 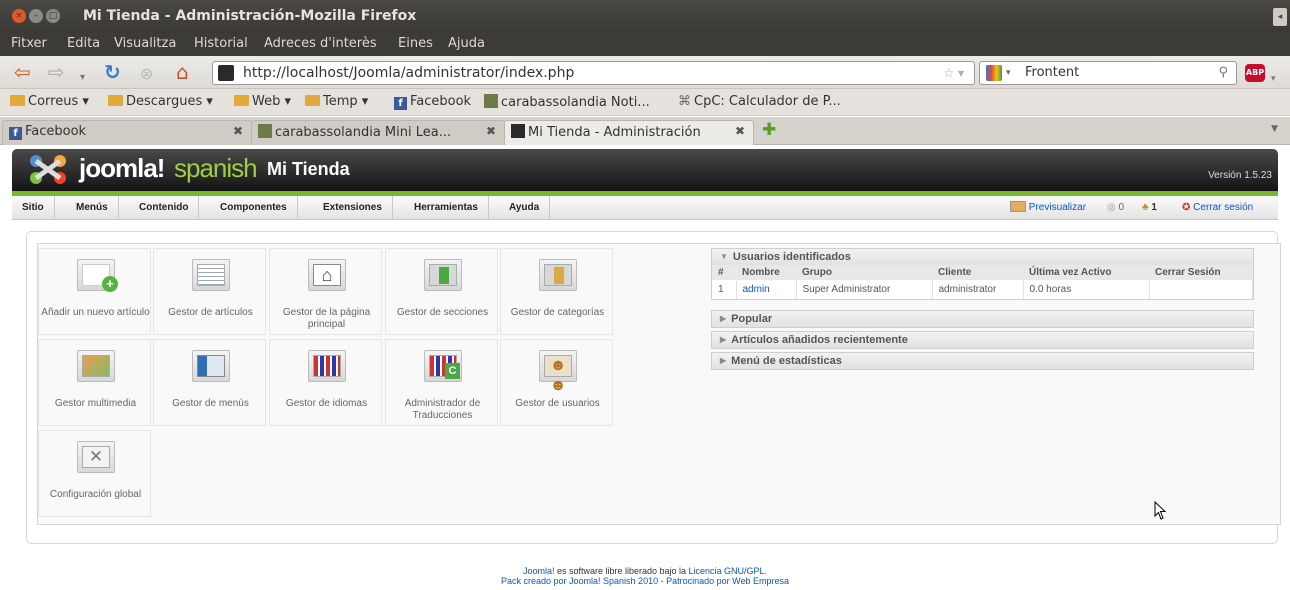 What do you see at coordinates (378, 132) in the screenshot?
I see `tab-carabassolandia: carabassolandia Mini Lea... ✖` at bounding box center [378, 132].